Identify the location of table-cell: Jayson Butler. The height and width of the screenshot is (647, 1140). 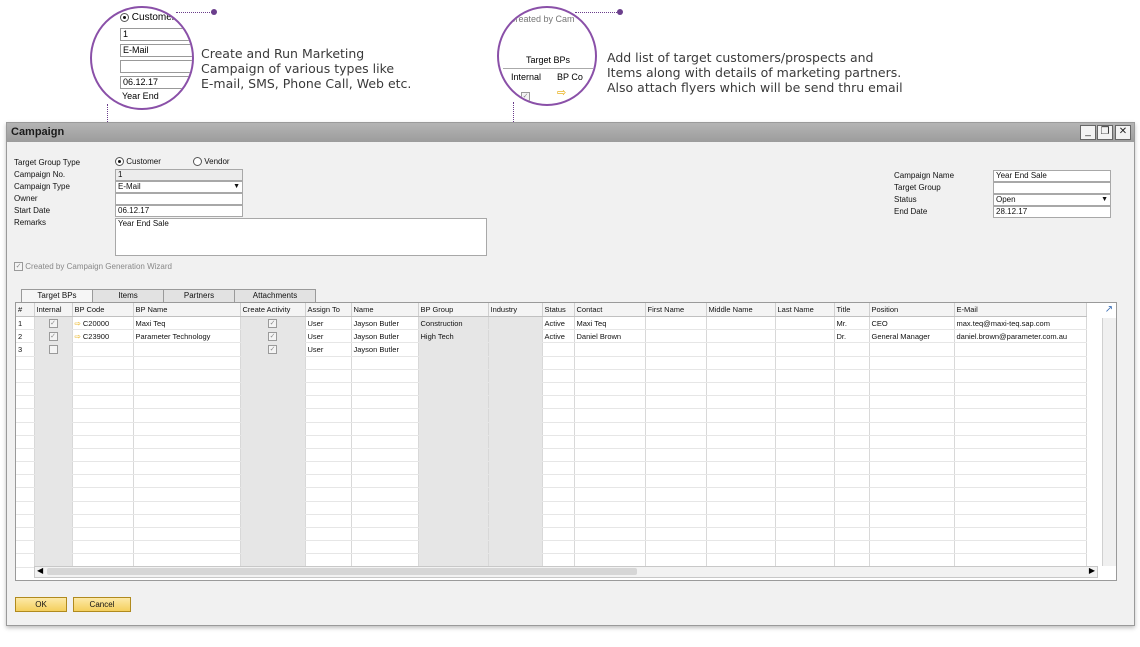
(385, 323).